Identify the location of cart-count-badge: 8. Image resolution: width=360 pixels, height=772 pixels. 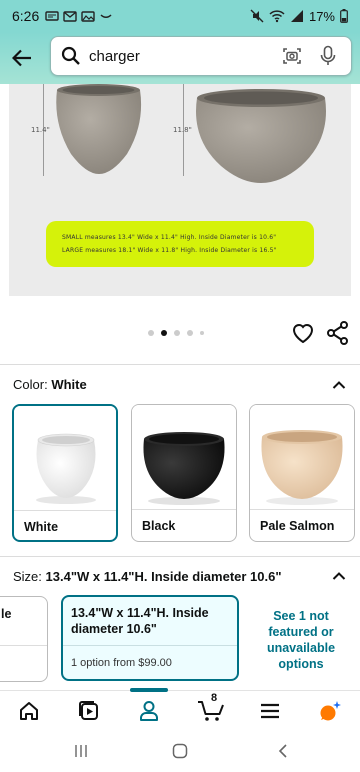
(214, 698).